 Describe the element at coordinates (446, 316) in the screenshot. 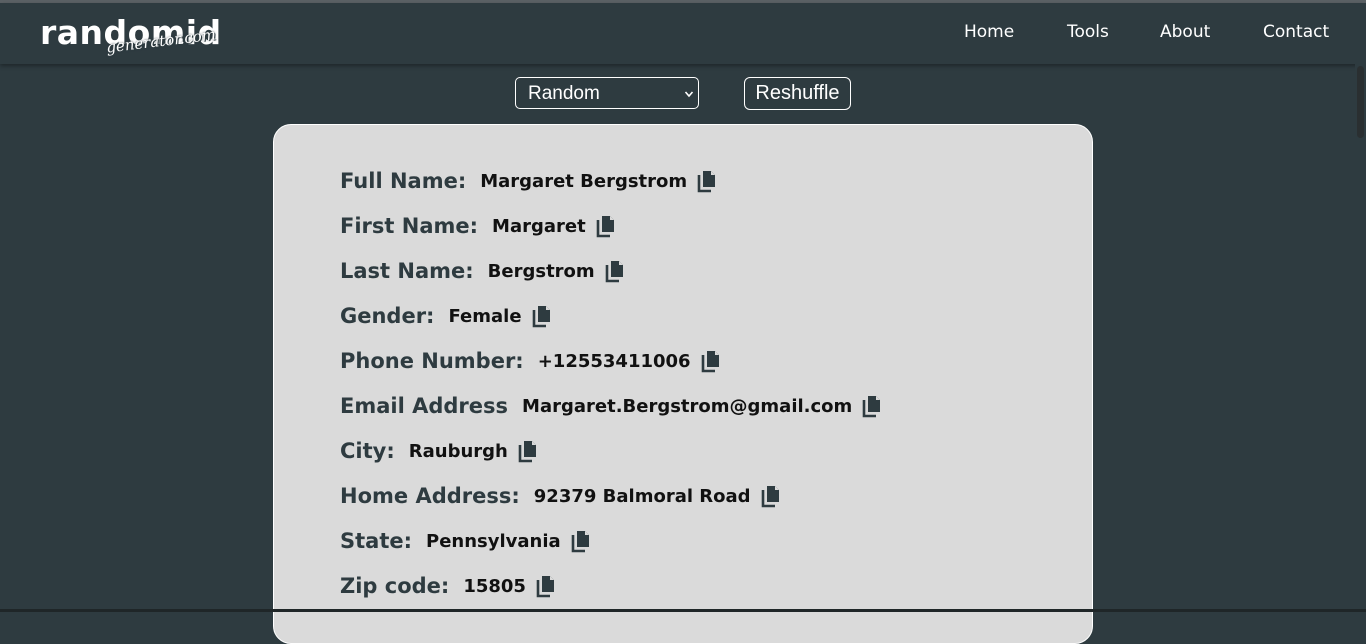

I see `field-row: Gender: Female` at that location.